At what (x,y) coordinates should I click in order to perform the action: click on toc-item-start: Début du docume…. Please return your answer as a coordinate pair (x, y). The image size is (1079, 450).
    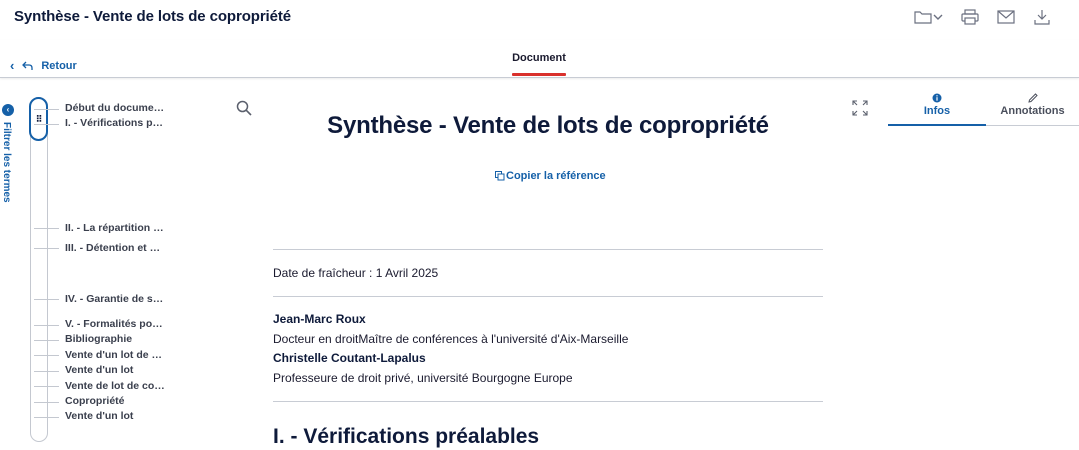
    Looking at the image, I should click on (114, 108).